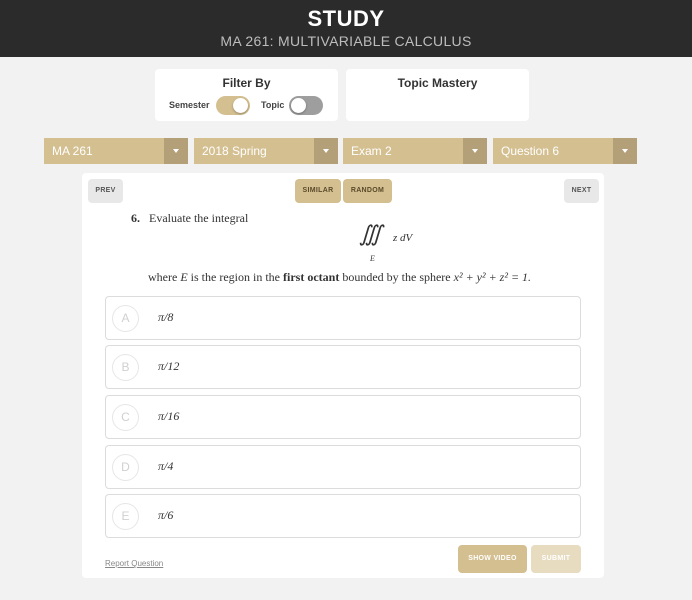 The width and height of the screenshot is (692, 600). I want to click on choice-answer: π/4, so click(166, 466).